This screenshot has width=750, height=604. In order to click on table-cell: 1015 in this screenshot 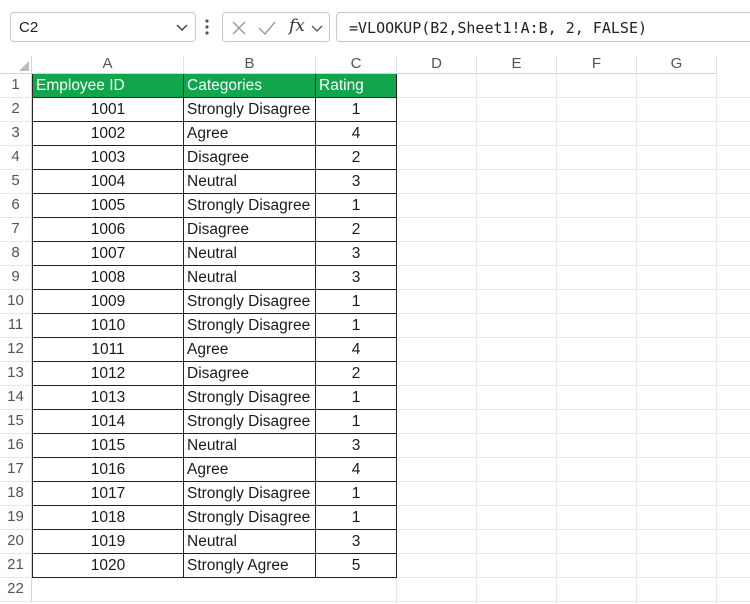, I will do `click(108, 446)`.